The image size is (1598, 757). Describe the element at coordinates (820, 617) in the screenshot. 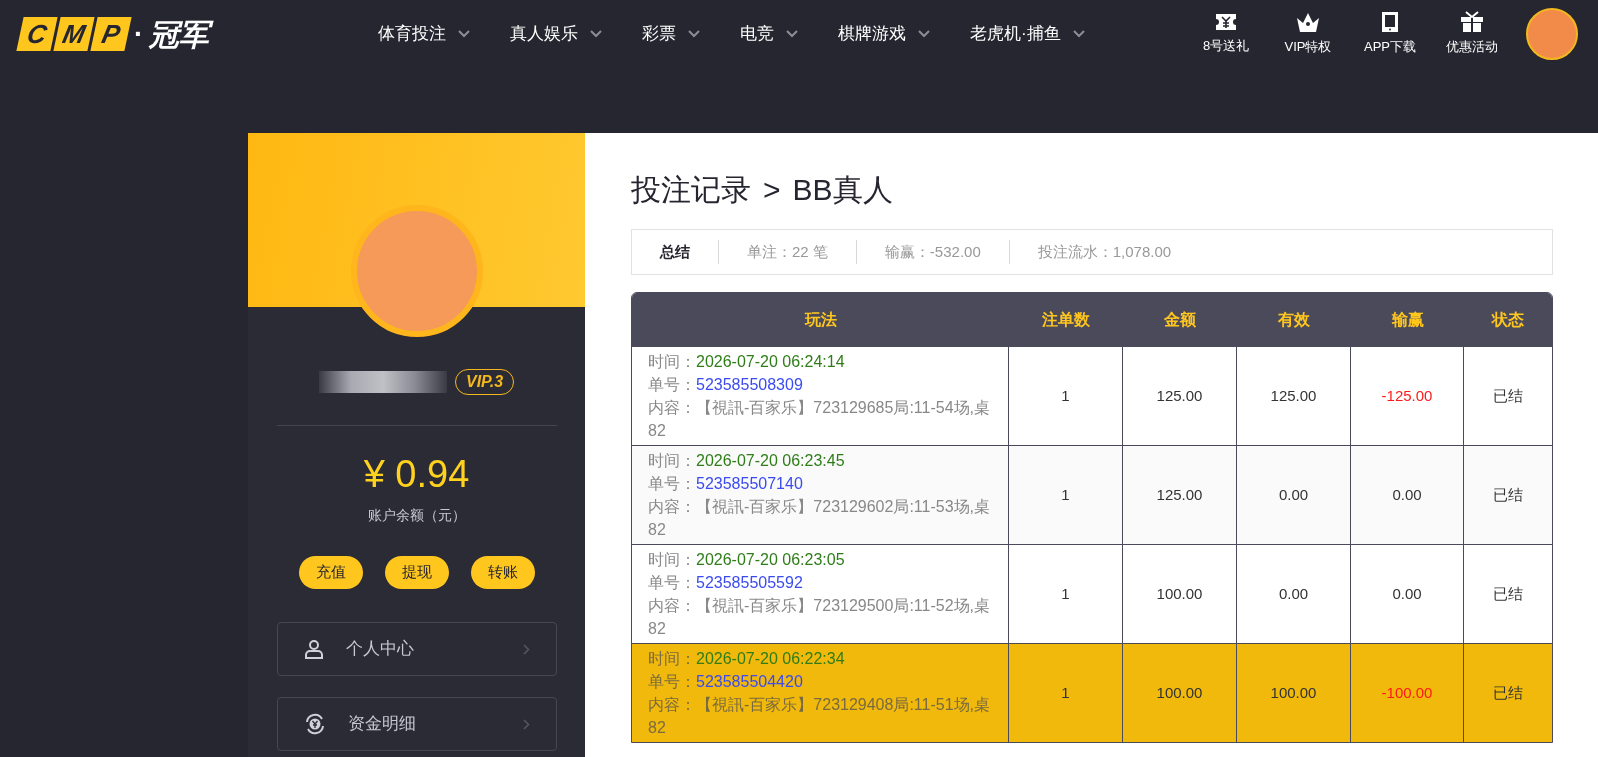

I see `bet-content: 内容：【視訊-百家乐】723129500局:11-52场,桌82` at that location.